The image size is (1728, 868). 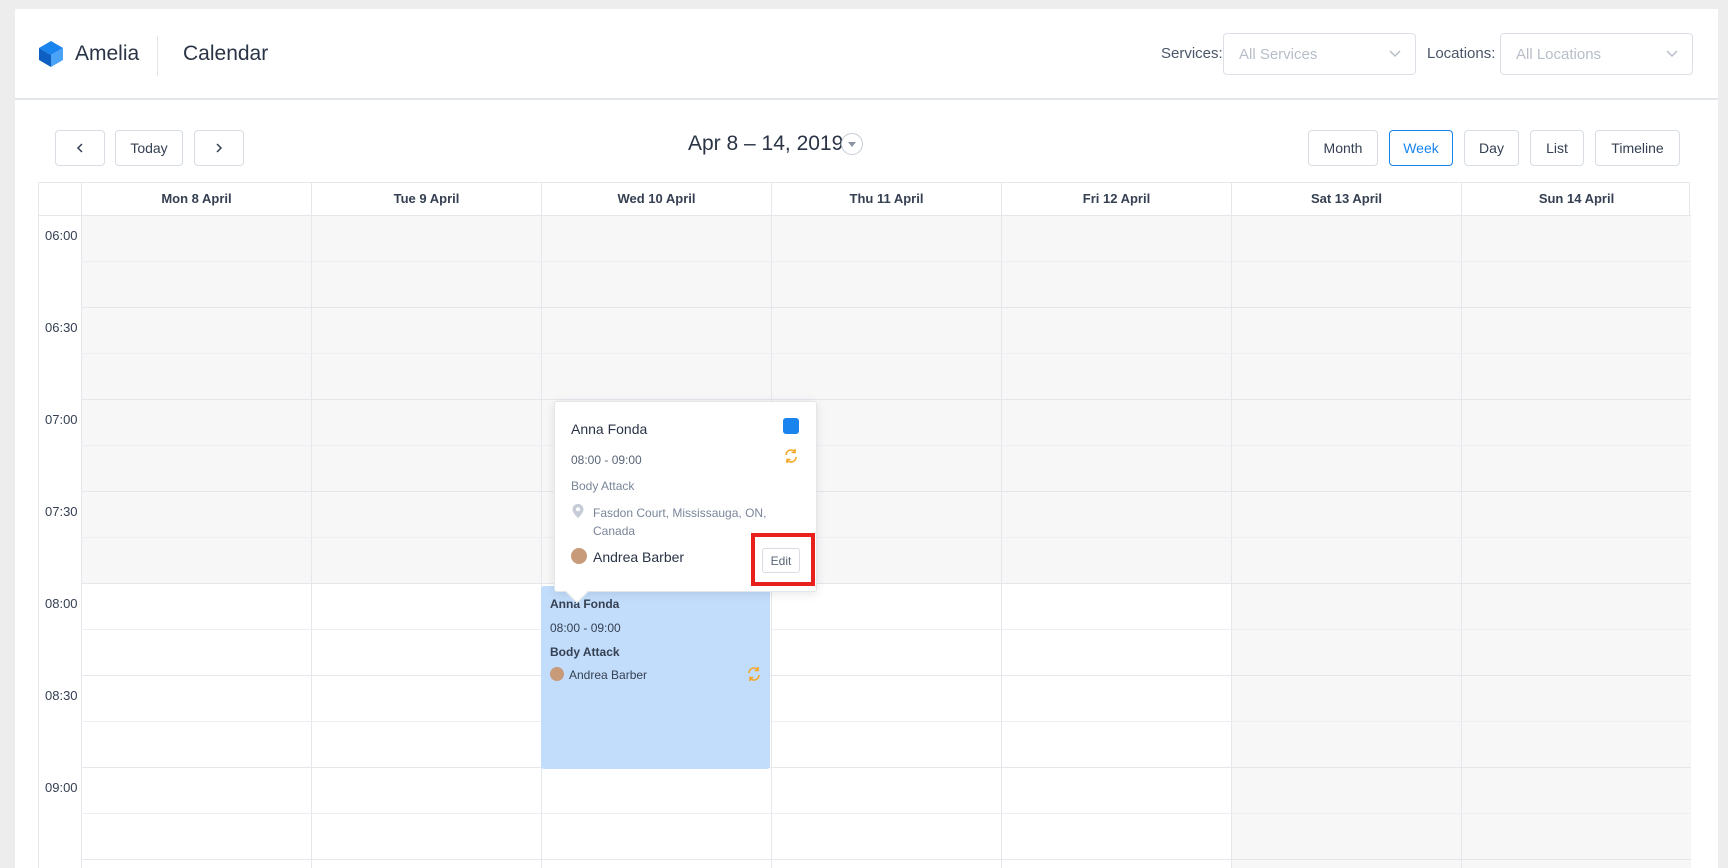 What do you see at coordinates (886, 199) in the screenshot?
I see `day-header-thu: Thu 11 April` at bounding box center [886, 199].